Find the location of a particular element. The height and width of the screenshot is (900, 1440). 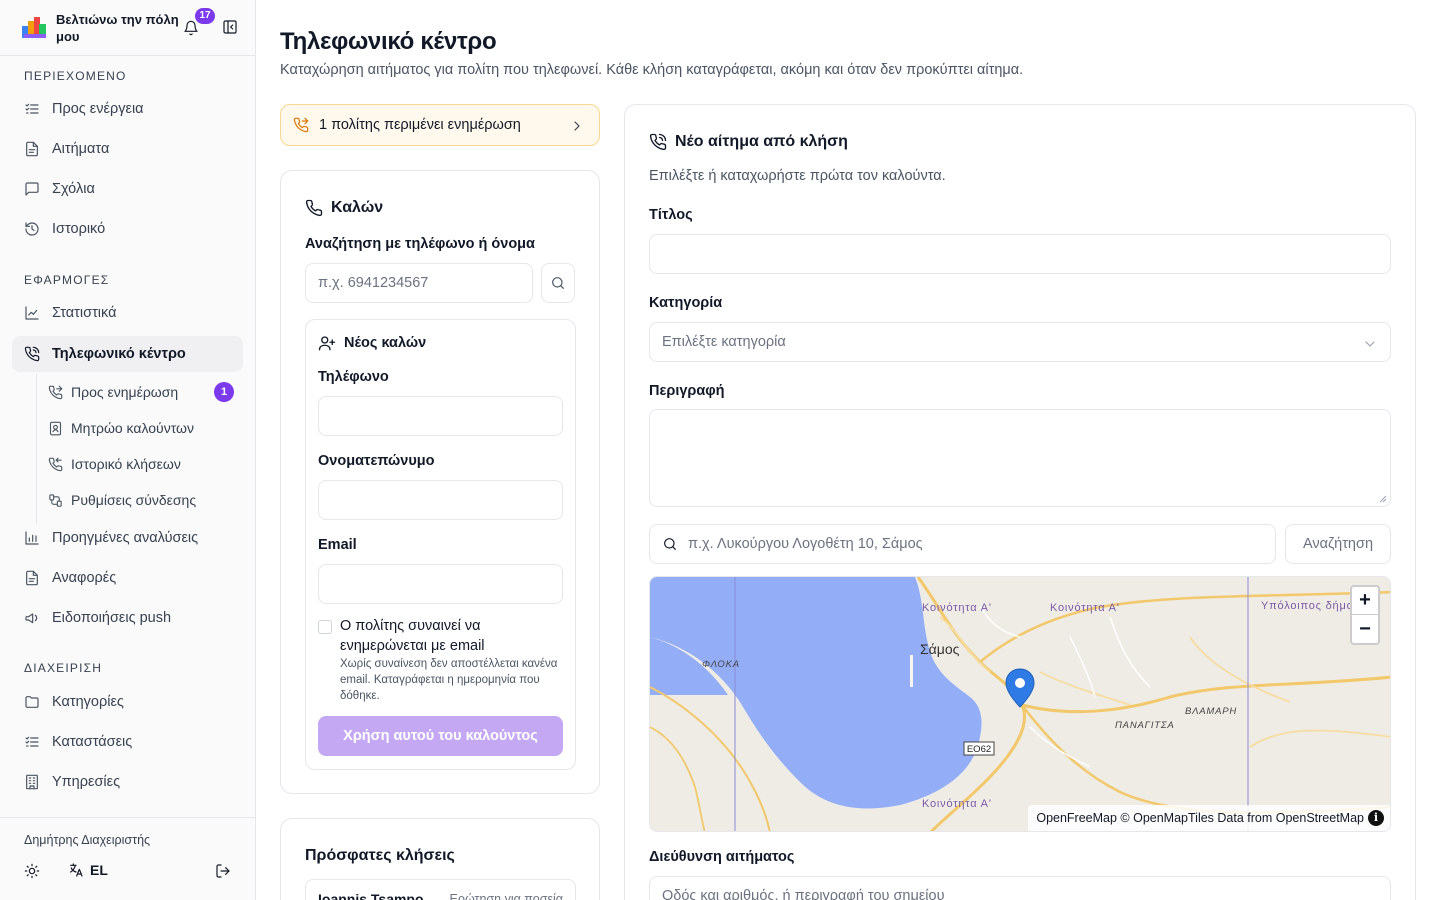

subnav-item-pending-update: Προς ενημέρωση 1 is located at coordinates (143, 392).